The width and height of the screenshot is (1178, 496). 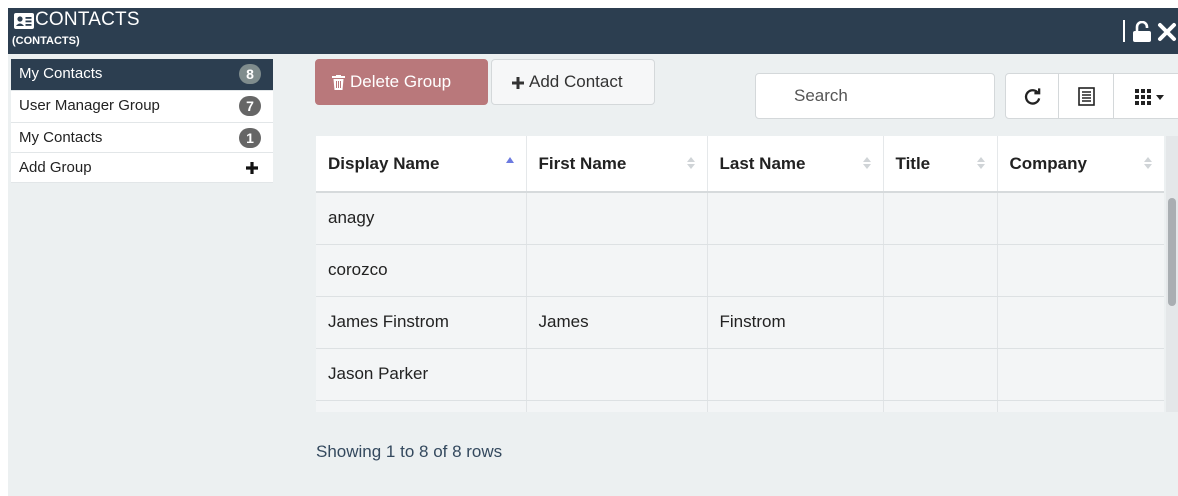 I want to click on chevron-down-icon, so click(x=1160, y=97).